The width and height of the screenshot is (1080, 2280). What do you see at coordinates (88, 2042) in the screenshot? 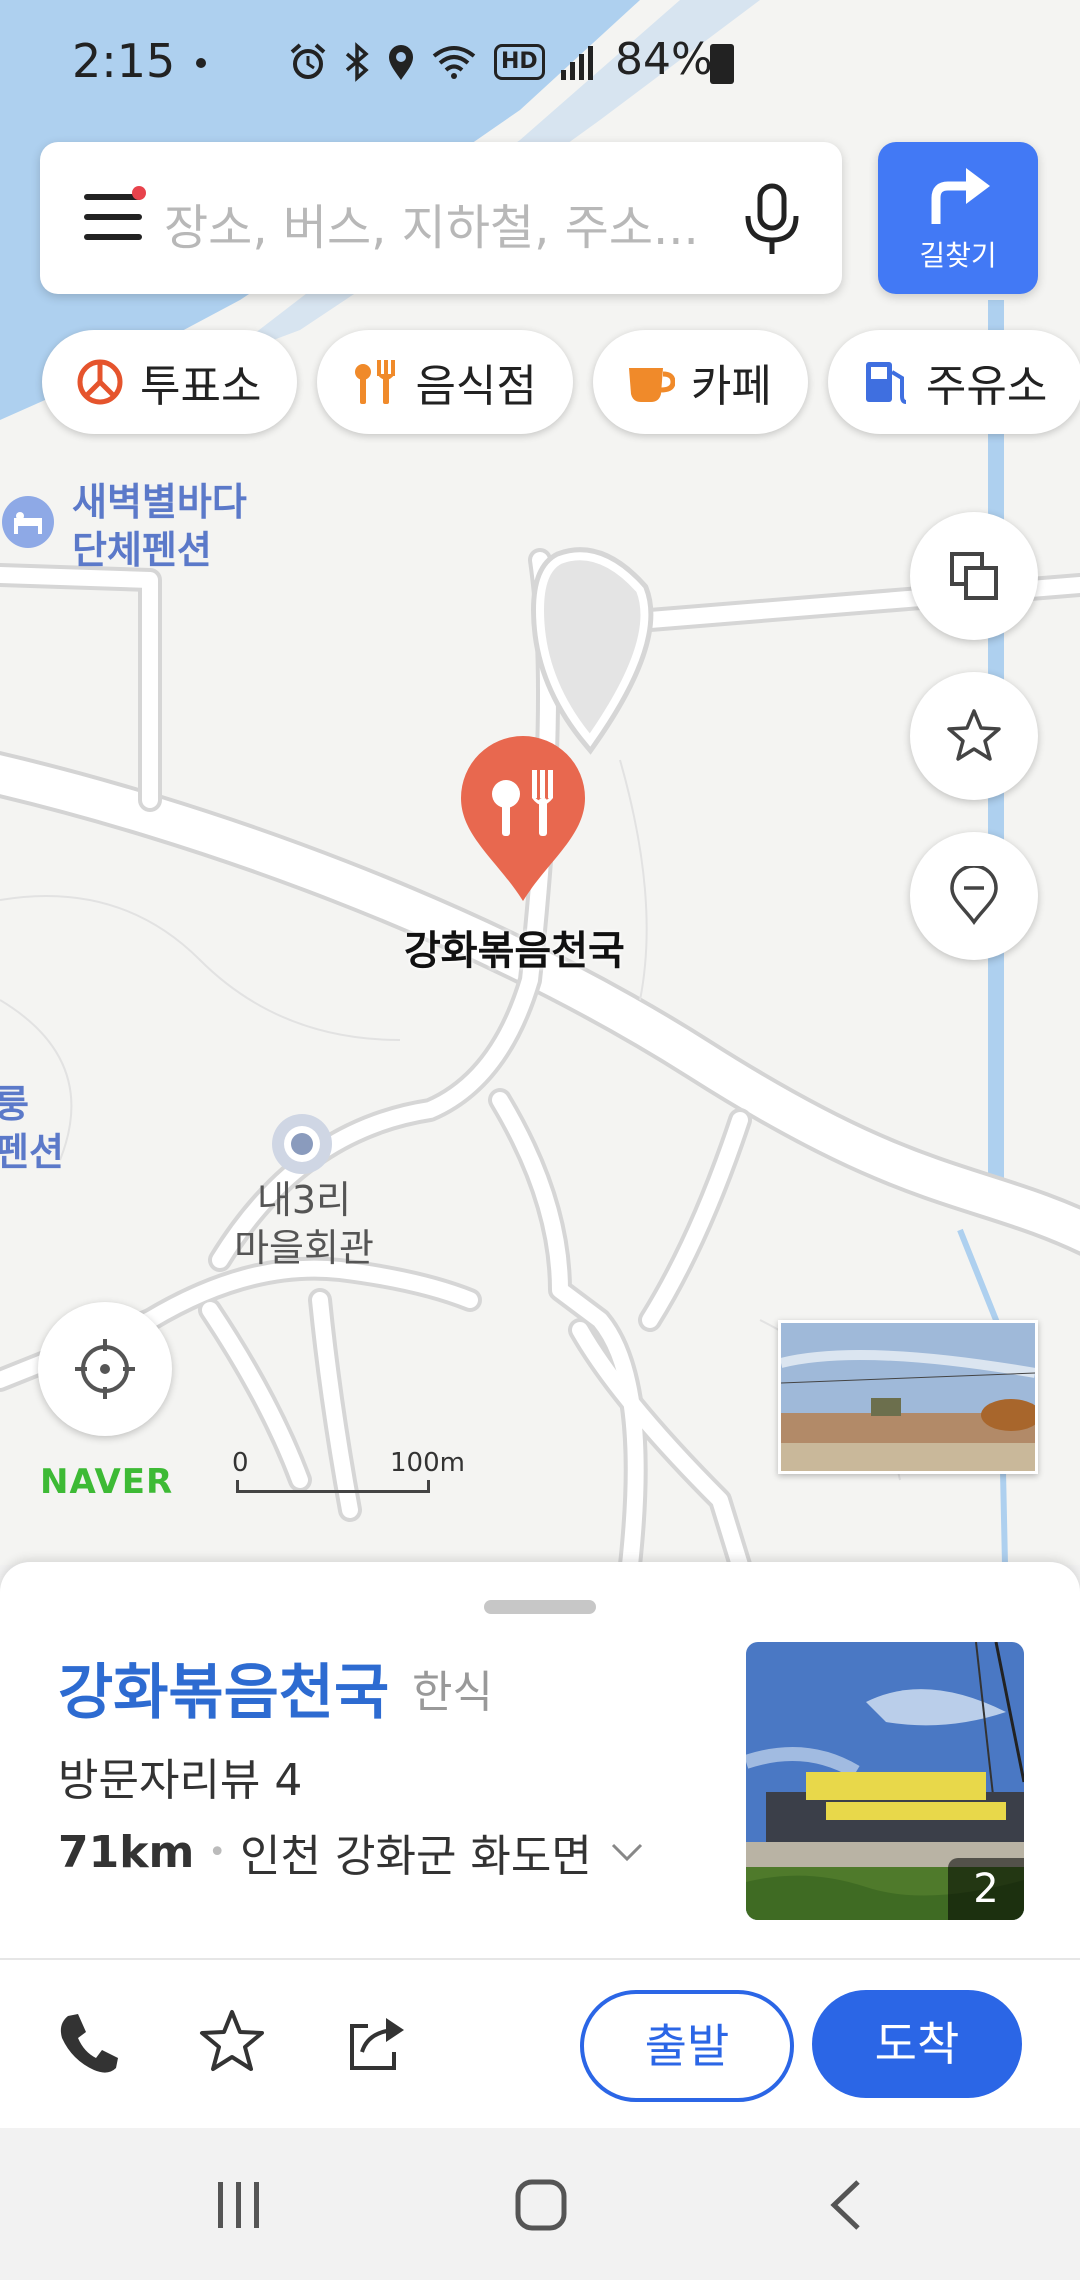
I see `phone-icon` at bounding box center [88, 2042].